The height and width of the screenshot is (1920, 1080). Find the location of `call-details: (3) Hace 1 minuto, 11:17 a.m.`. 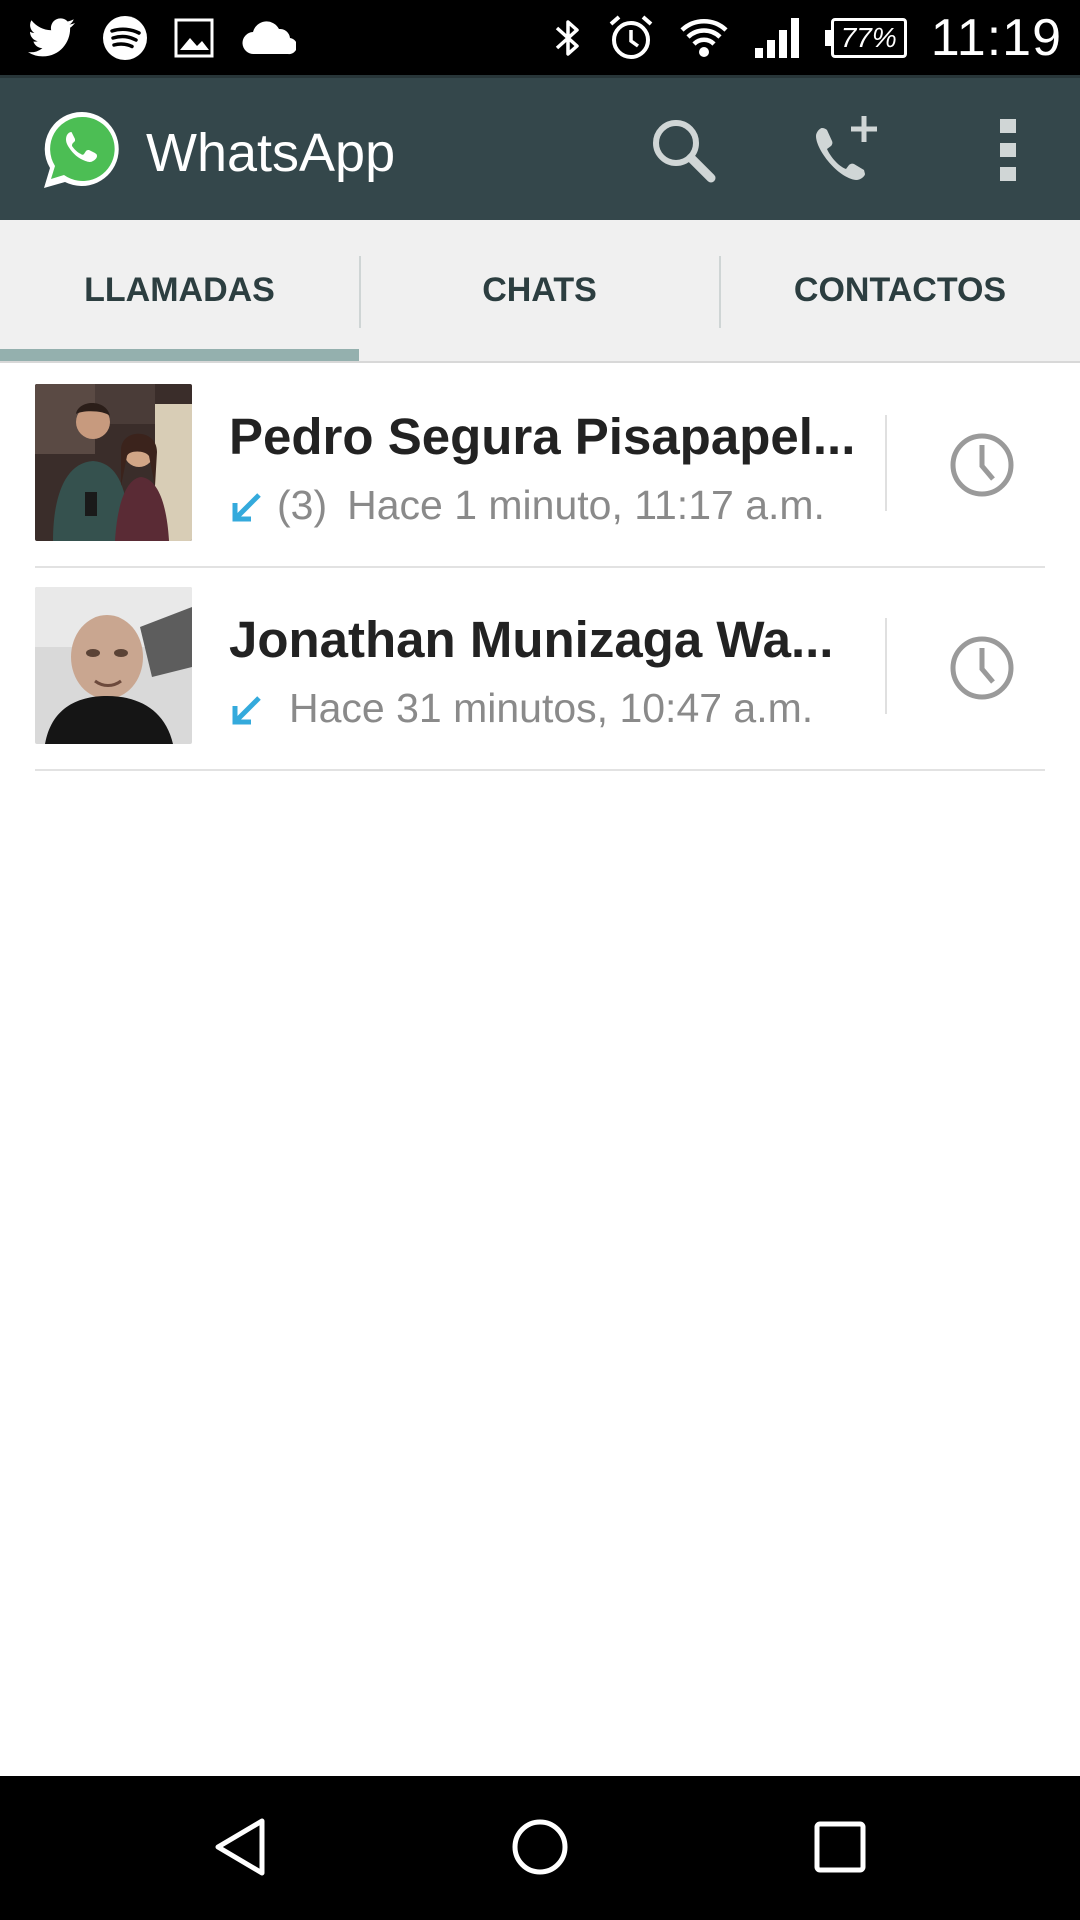

call-details: (3) Hace 1 minuto, 11:17 a.m. is located at coordinates (527, 505).